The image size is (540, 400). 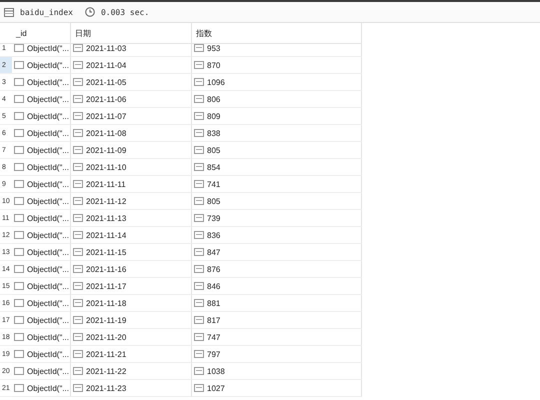 I want to click on table-cell: 1038, so click(x=216, y=371).